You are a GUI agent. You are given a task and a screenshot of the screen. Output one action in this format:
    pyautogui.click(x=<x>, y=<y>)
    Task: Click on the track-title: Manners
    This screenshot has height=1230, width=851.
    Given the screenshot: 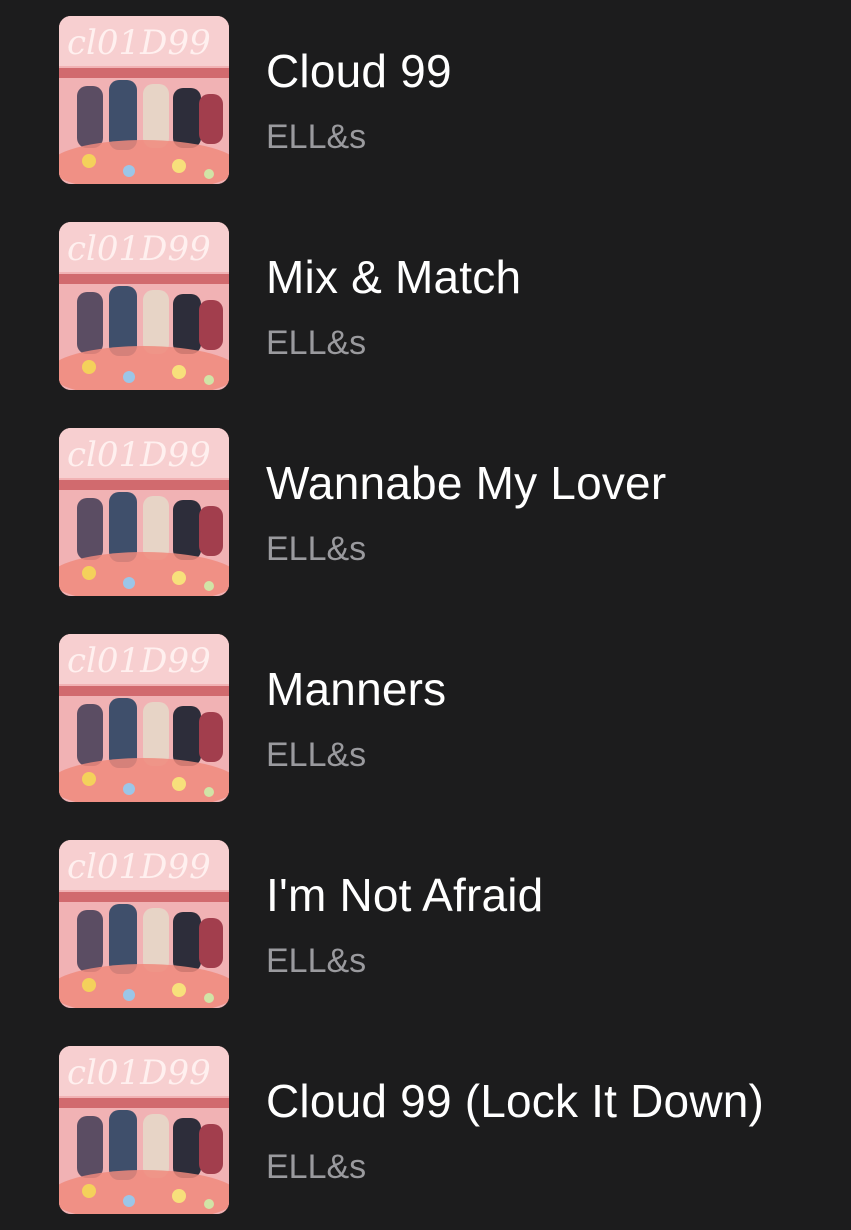 What is the action you would take?
    pyautogui.click(x=356, y=689)
    